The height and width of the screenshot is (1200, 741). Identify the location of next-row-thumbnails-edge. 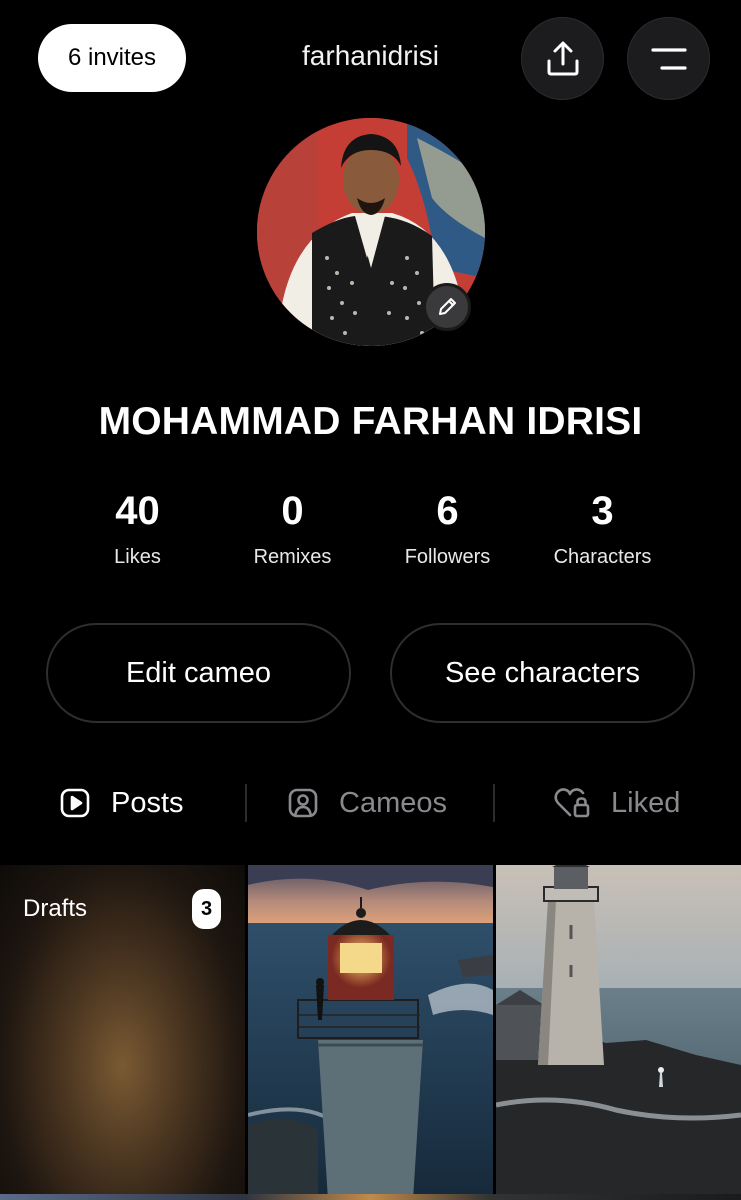
(370, 1197).